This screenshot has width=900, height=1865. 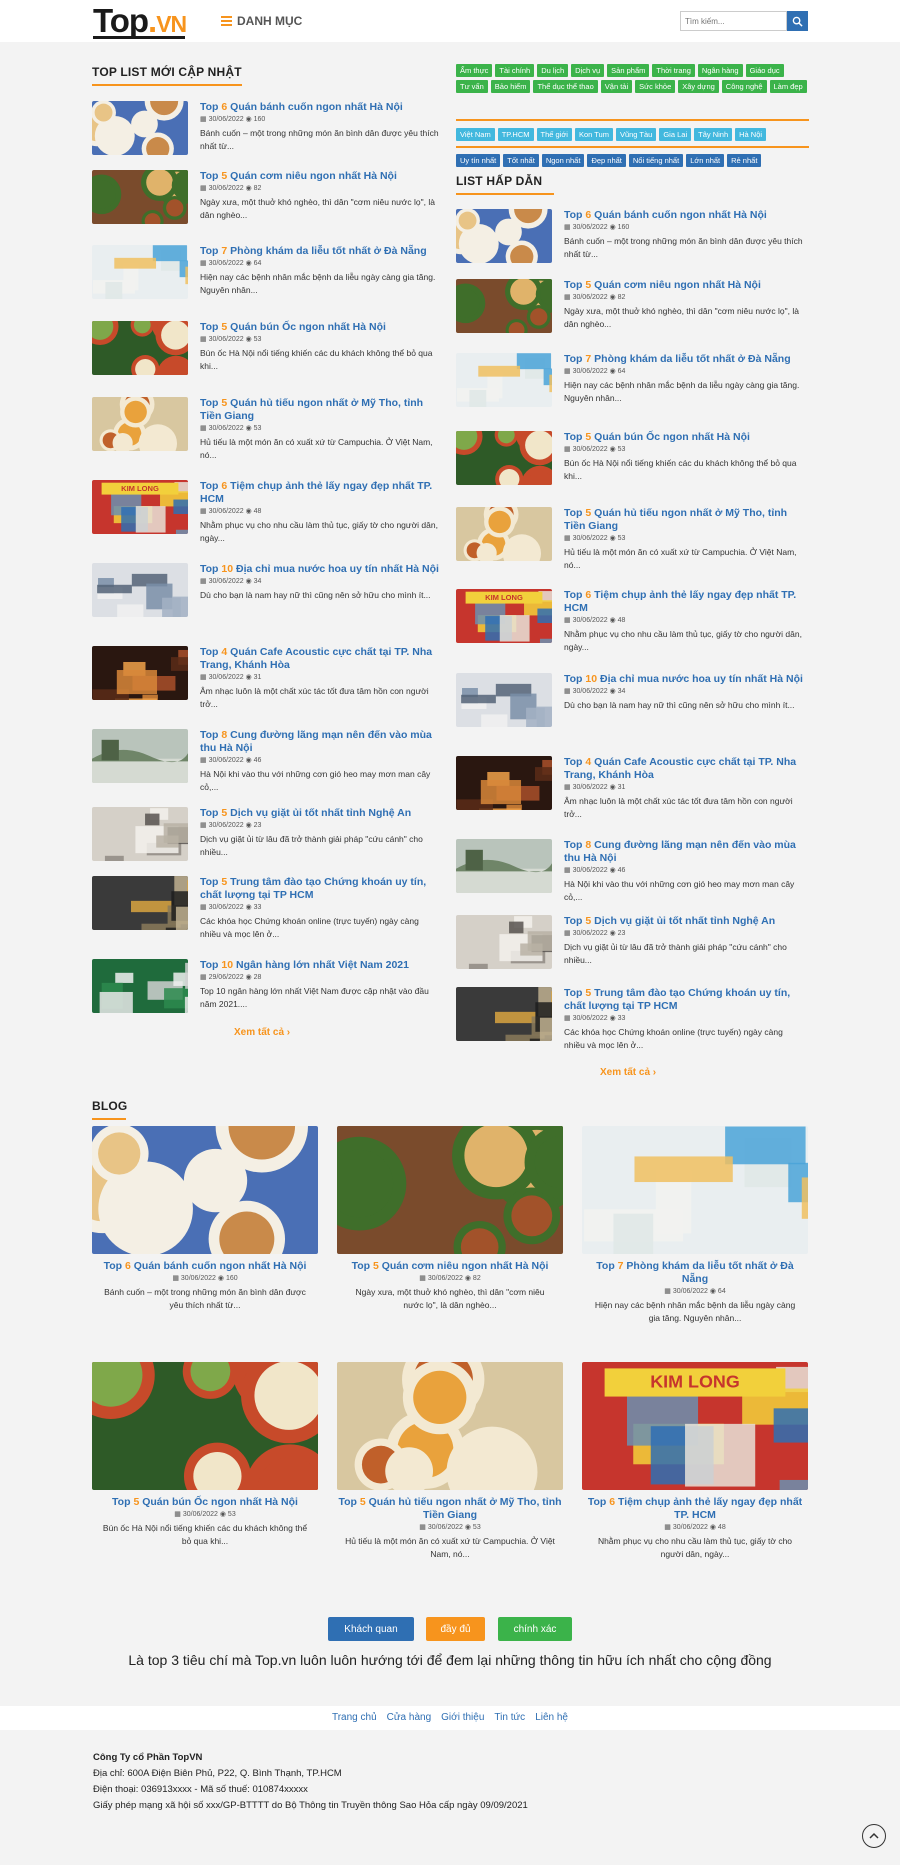 I want to click on topic-tag: Bảo hiểm, so click(x=510, y=86).